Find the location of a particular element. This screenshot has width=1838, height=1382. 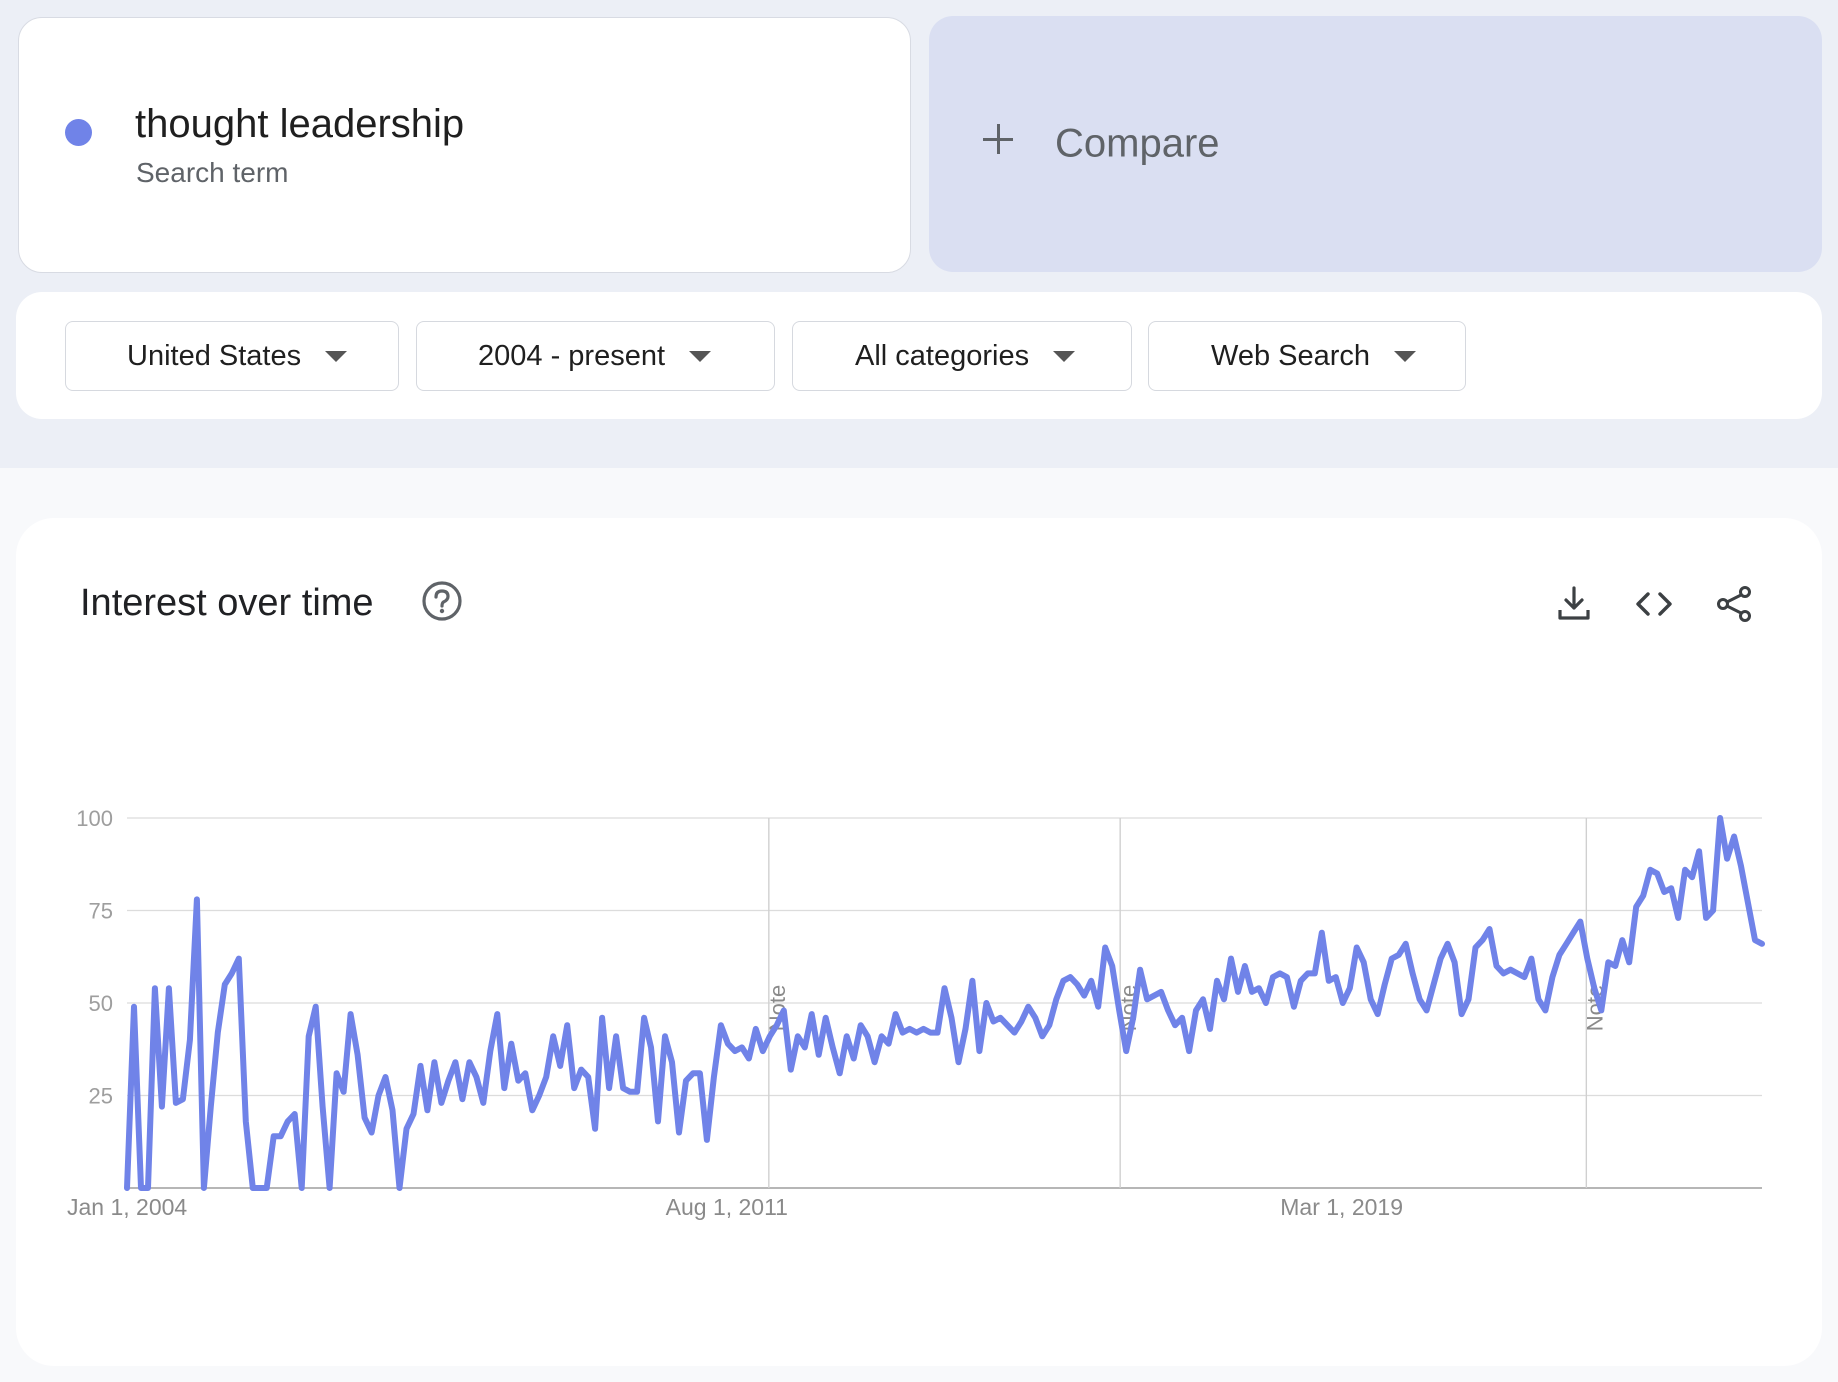

chart-title: Interest over time is located at coordinates (227, 603).